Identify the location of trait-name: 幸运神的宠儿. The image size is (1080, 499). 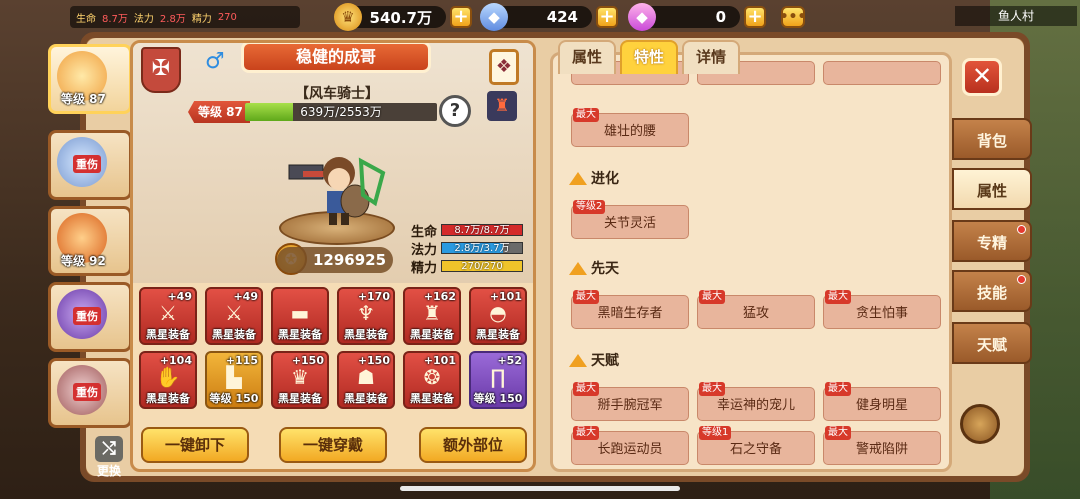
(755, 405).